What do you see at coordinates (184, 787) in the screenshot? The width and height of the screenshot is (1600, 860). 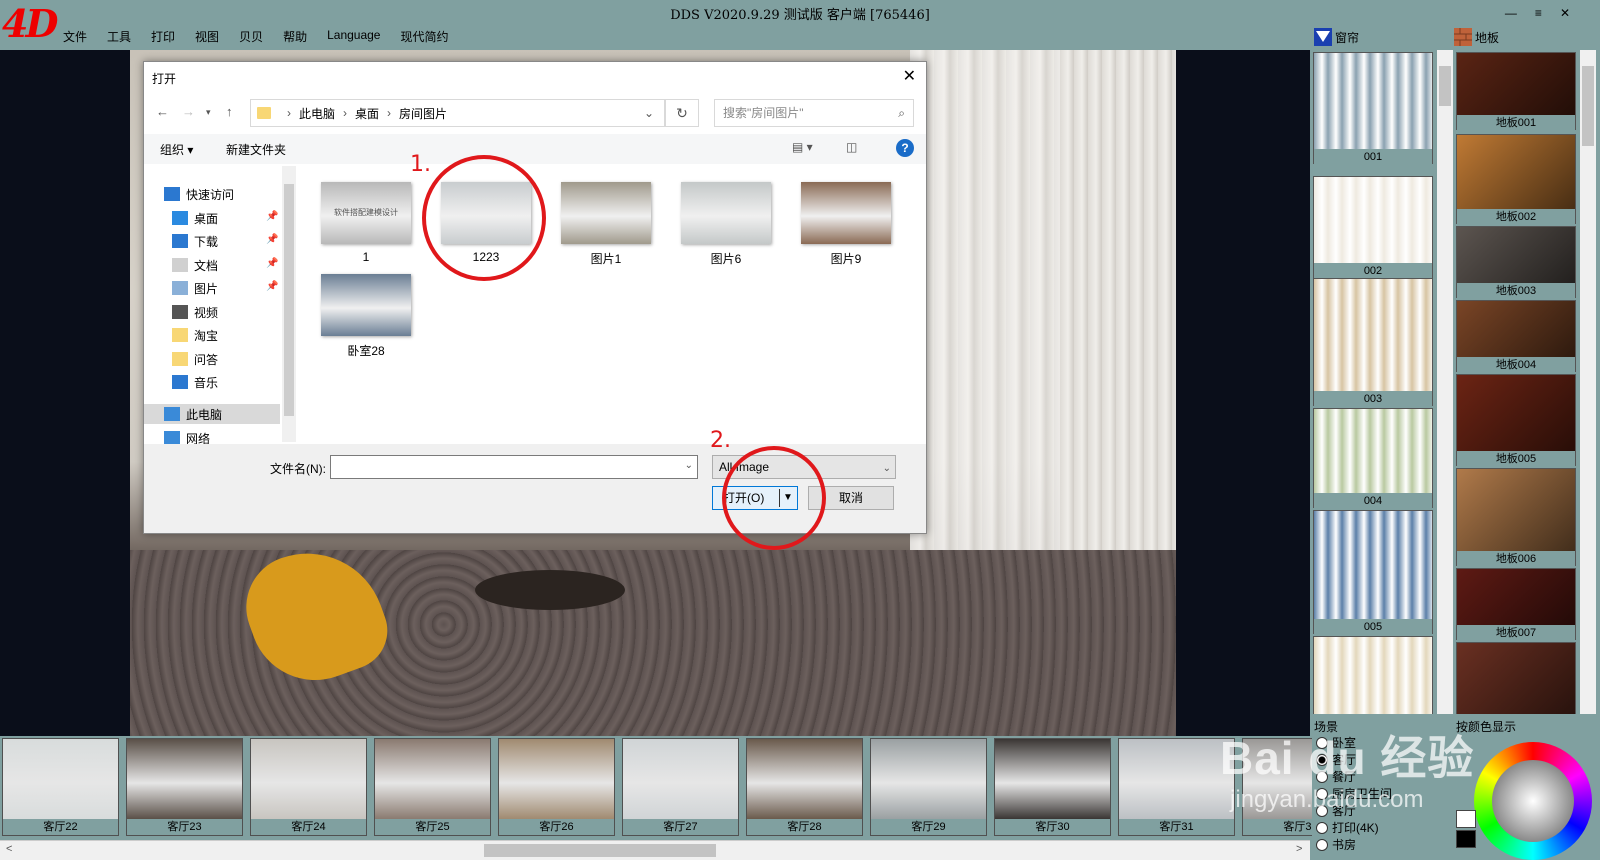 I see `scene-thumbnail: 客厅23` at bounding box center [184, 787].